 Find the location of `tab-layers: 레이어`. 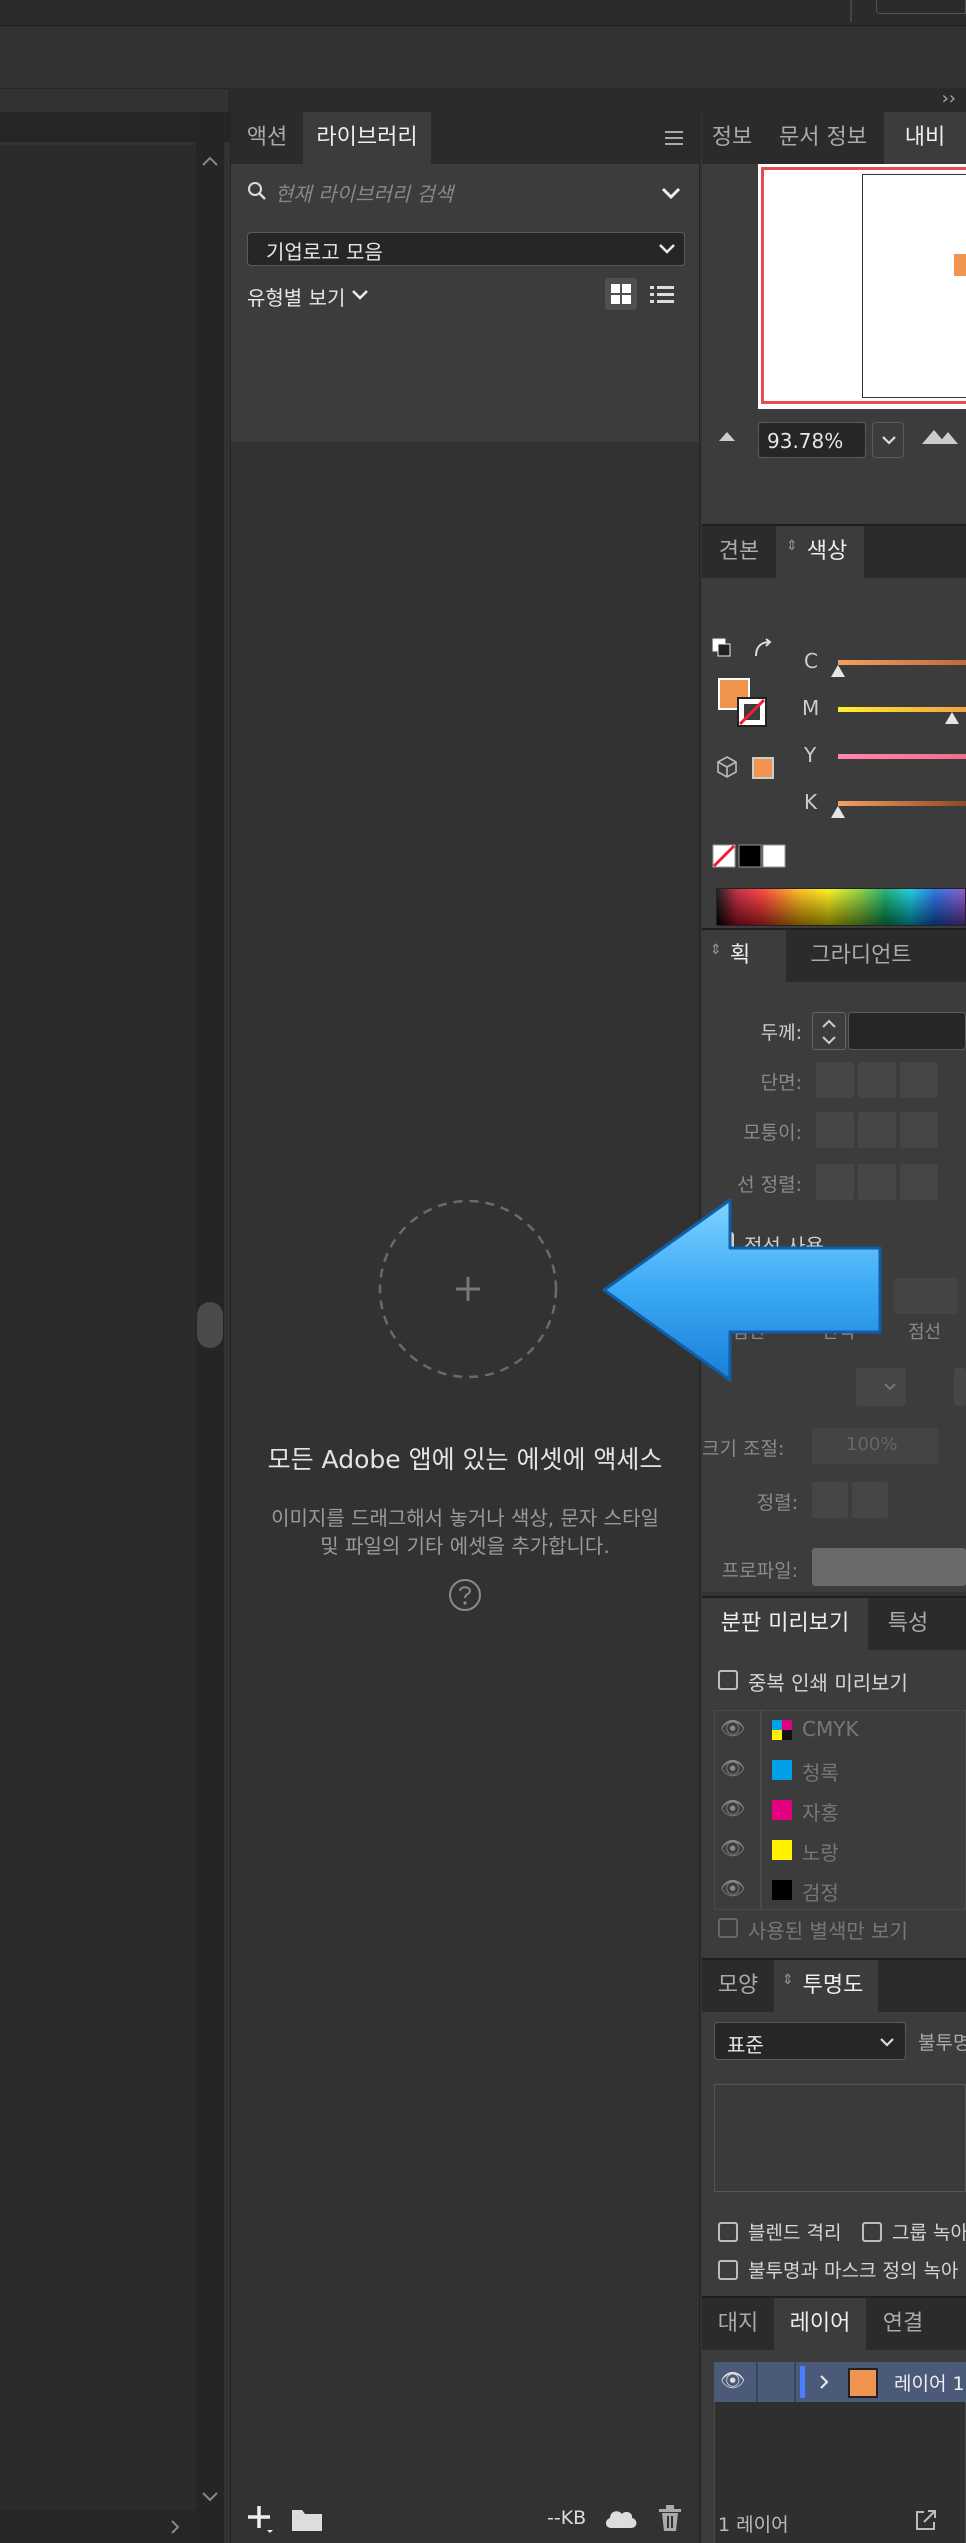

tab-layers: 레이어 is located at coordinates (820, 2324).